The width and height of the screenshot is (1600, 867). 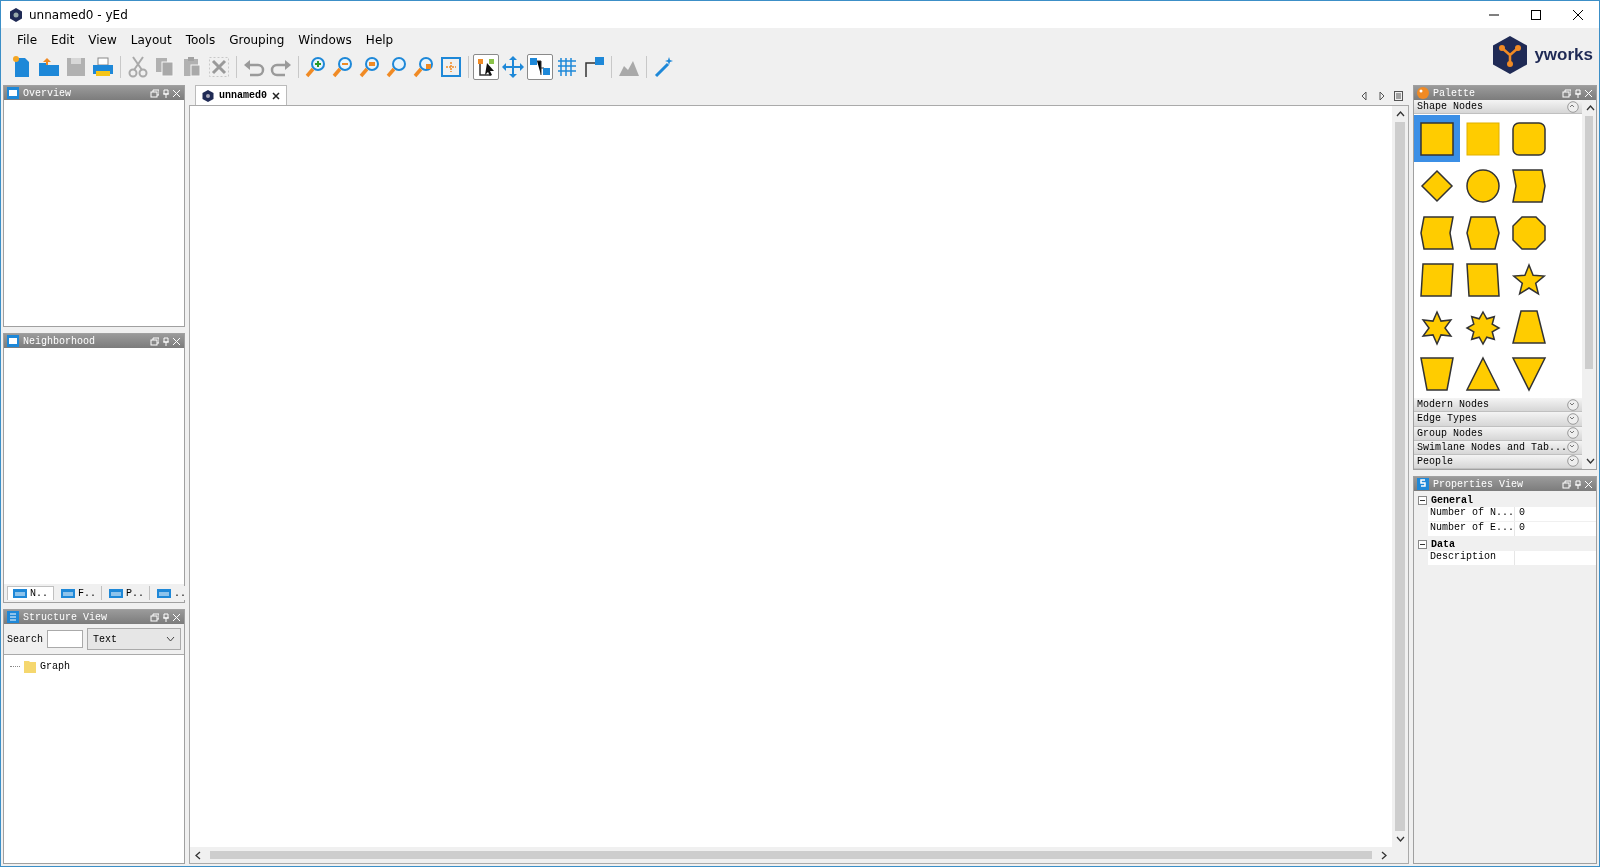 I want to click on menu-item: Edit, so click(x=63, y=40).